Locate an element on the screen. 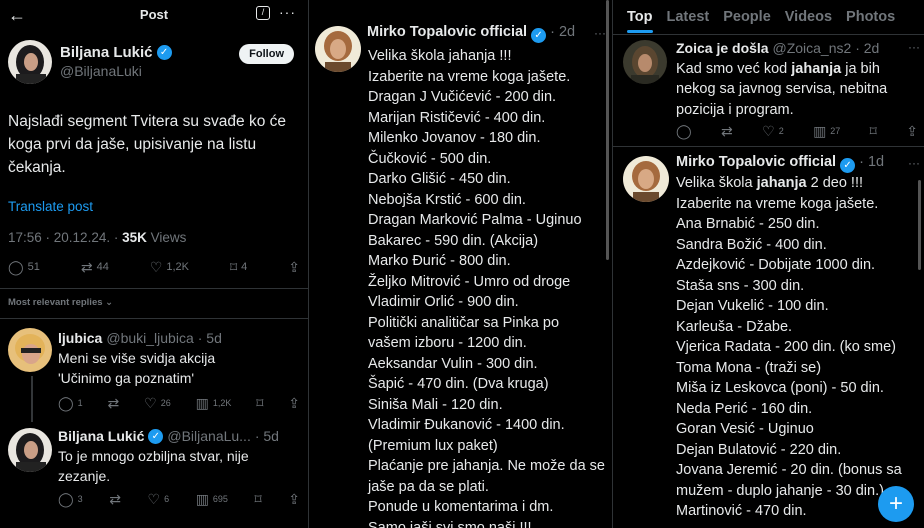 This screenshot has height=528, width=924. heart-icon: ♡ is located at coordinates (154, 499).